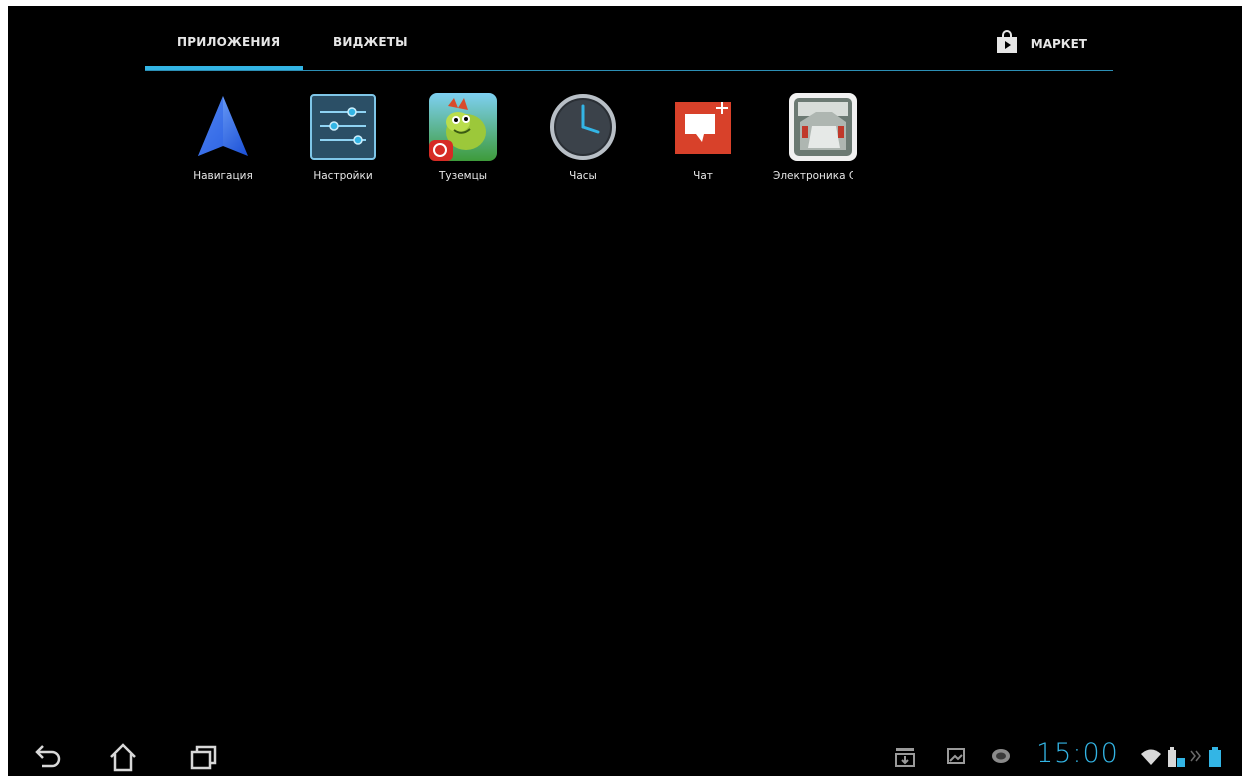 This screenshot has width=1247, height=776. What do you see at coordinates (228, 42) in the screenshot?
I see `tab-apps: ПРИЛОЖЕНИЯ` at bounding box center [228, 42].